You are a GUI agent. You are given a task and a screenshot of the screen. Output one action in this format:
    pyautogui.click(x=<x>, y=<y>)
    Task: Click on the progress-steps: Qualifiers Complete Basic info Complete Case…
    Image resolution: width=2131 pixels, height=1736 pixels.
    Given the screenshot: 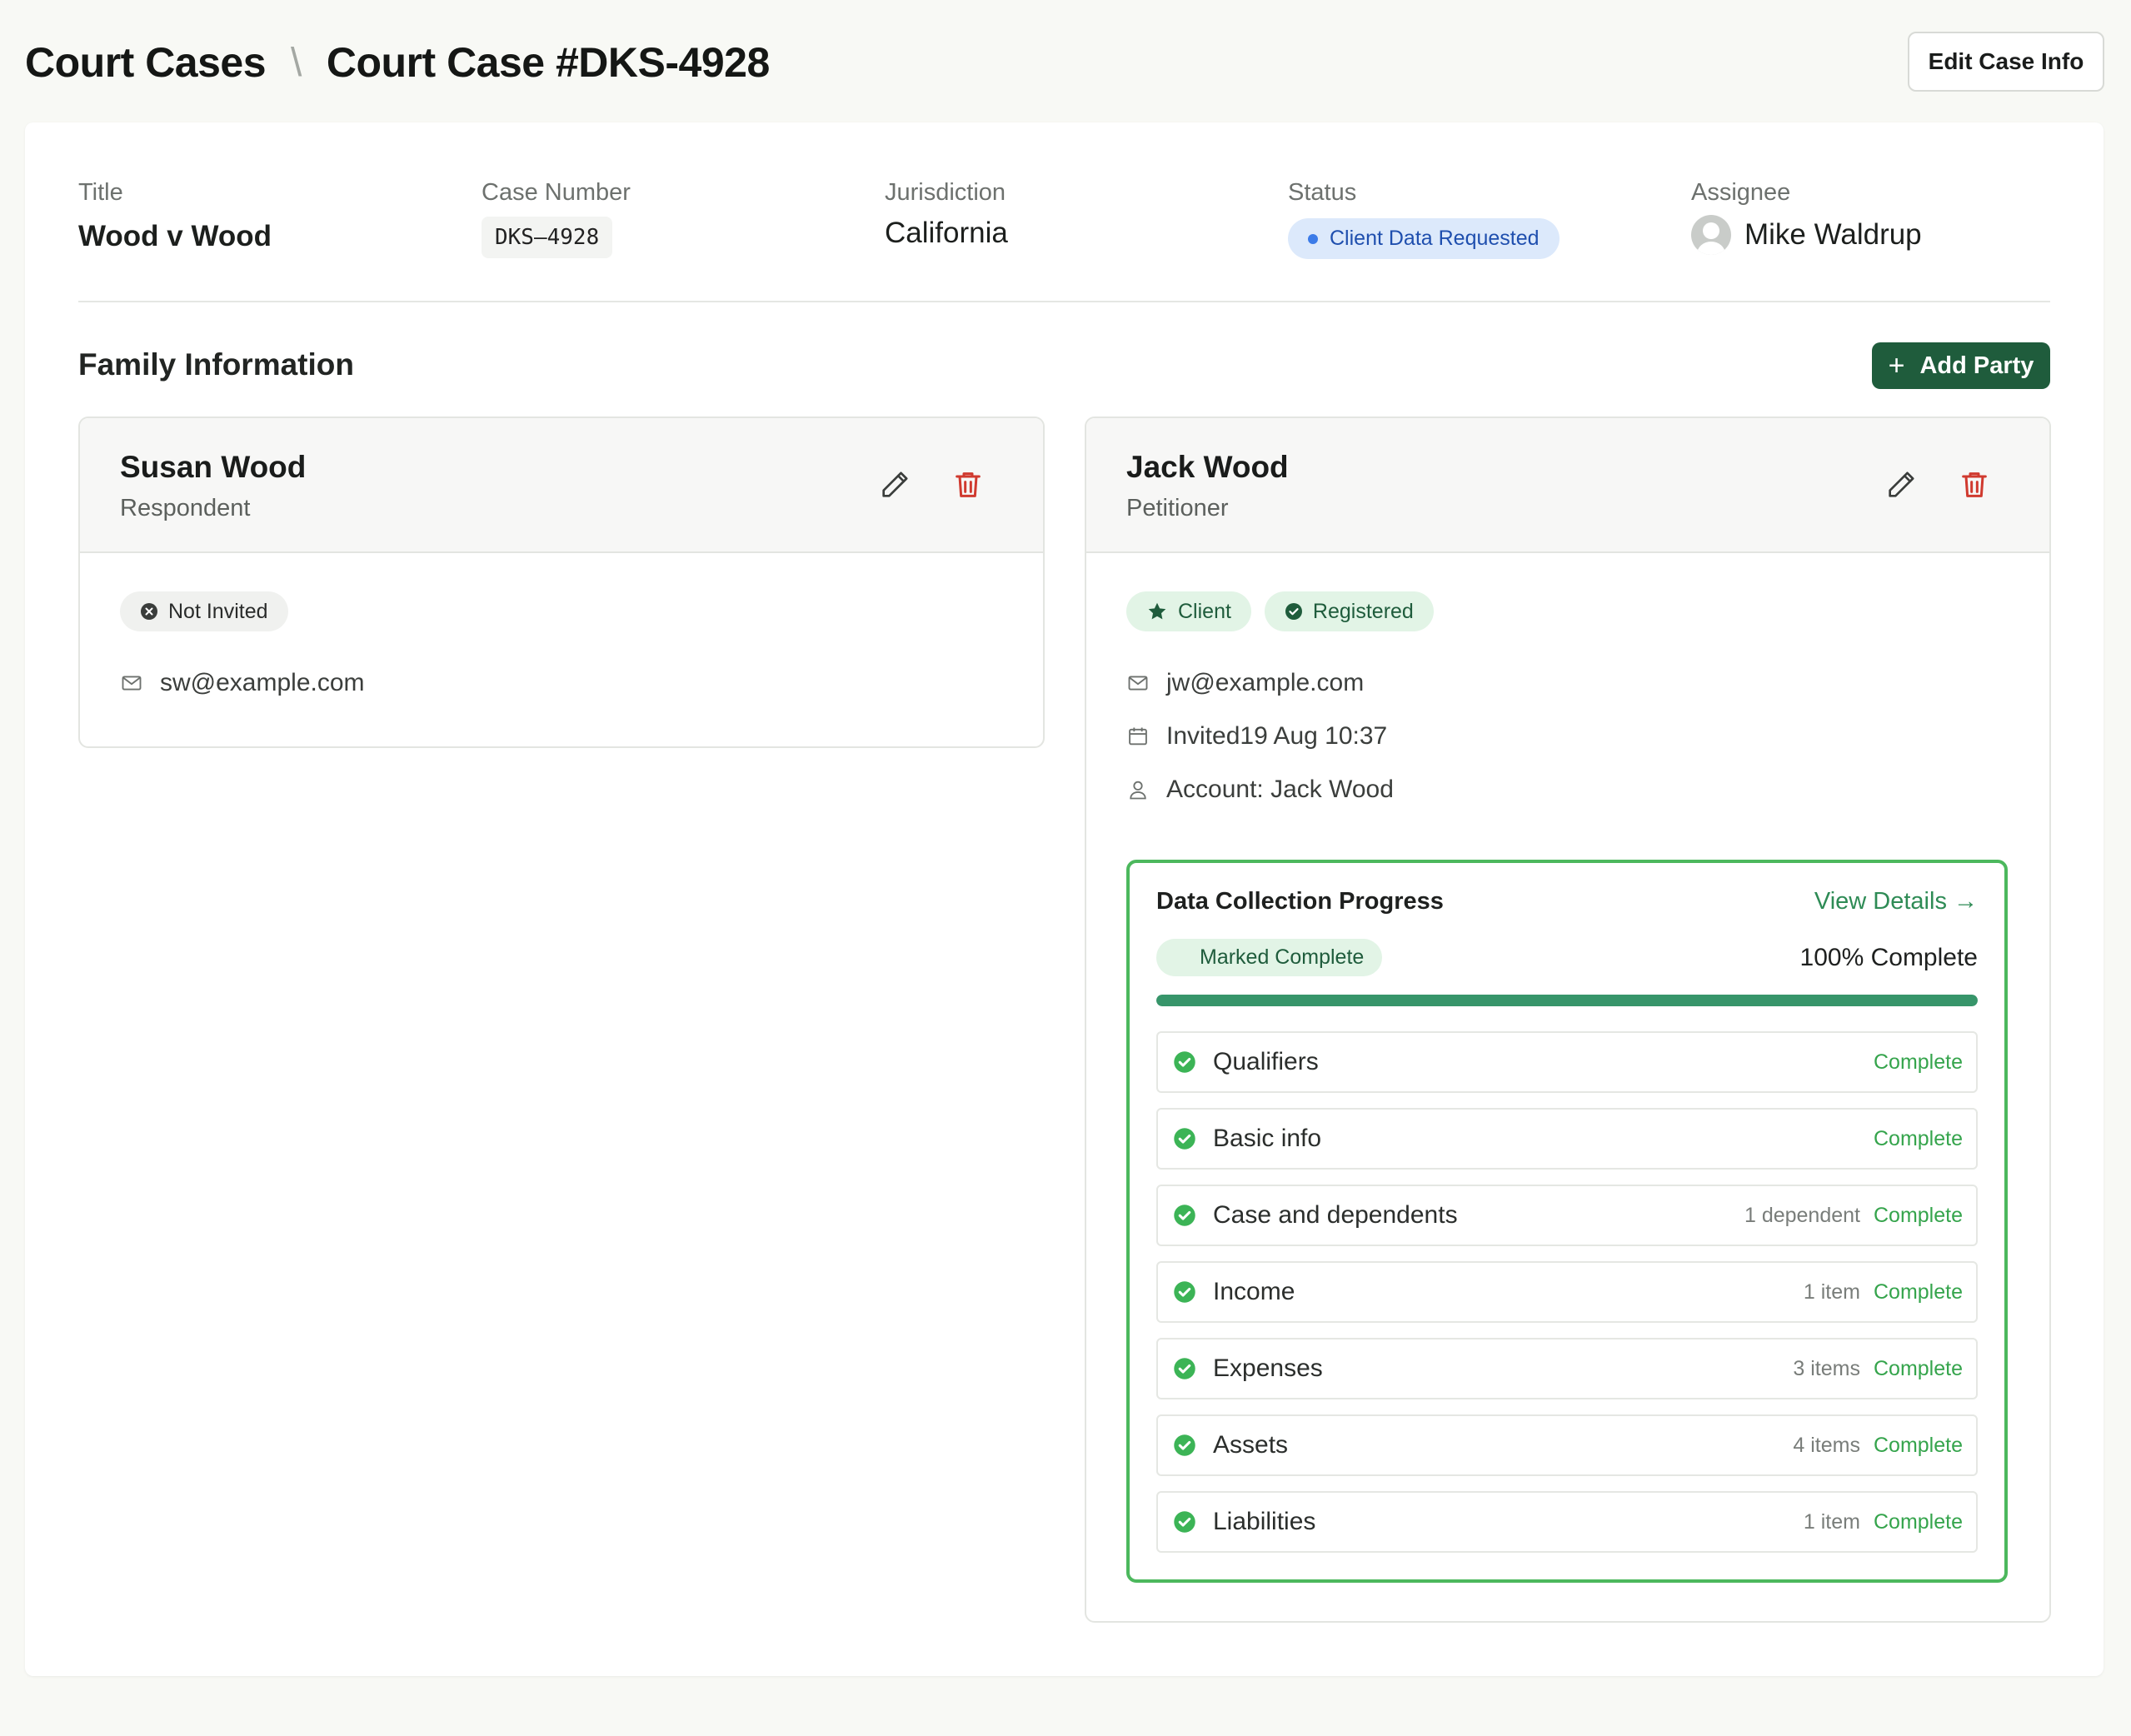 What is the action you would take?
    pyautogui.click(x=1567, y=1292)
    